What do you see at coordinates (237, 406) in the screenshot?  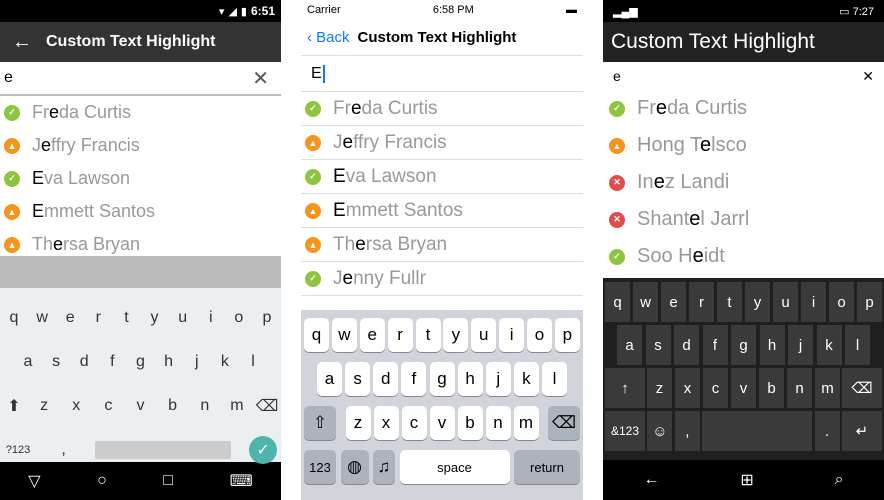 I see `key-m: m` at bounding box center [237, 406].